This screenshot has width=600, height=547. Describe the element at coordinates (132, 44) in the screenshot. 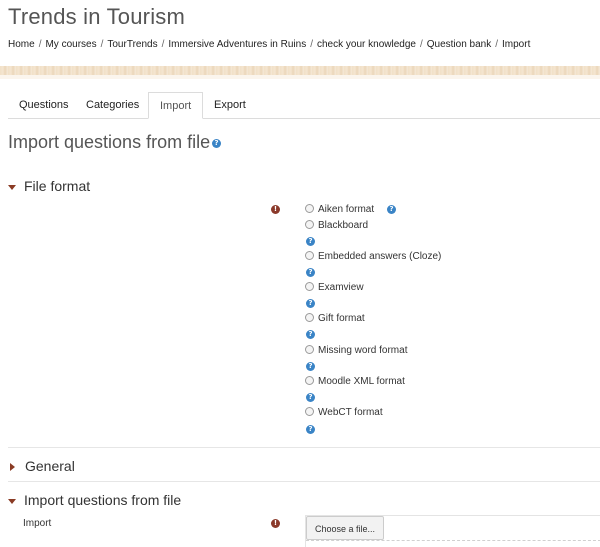

I see `breadcrumb-course: TourTrends` at that location.